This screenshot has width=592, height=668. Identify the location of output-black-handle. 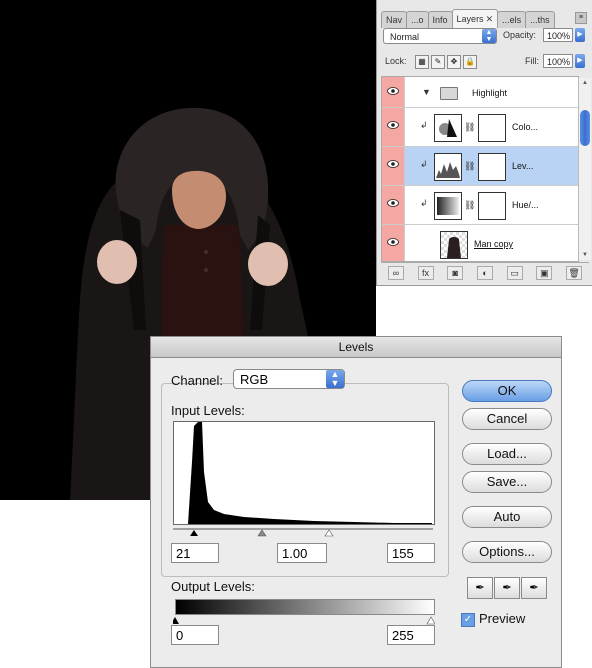
(175, 620).